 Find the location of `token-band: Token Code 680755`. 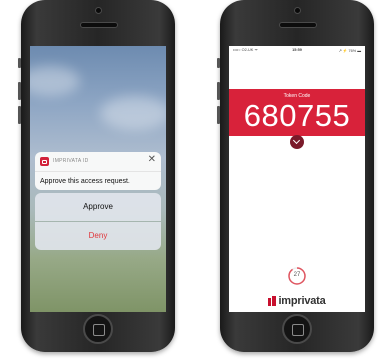

token-band: Token Code 680755 is located at coordinates (297, 112).